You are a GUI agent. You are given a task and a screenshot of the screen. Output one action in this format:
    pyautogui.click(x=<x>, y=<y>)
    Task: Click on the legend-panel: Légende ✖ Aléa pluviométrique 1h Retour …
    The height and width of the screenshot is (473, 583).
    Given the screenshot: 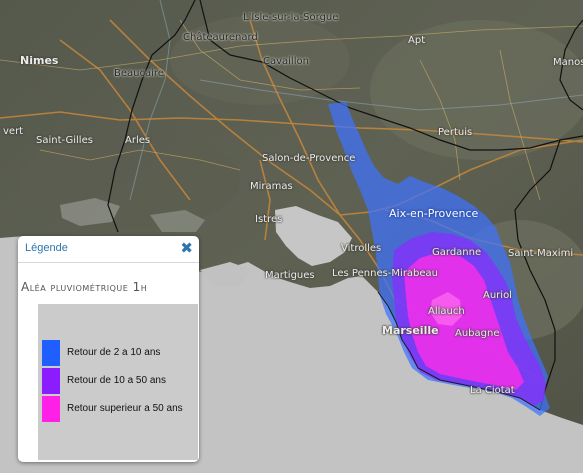 What is the action you would take?
    pyautogui.click(x=108, y=349)
    